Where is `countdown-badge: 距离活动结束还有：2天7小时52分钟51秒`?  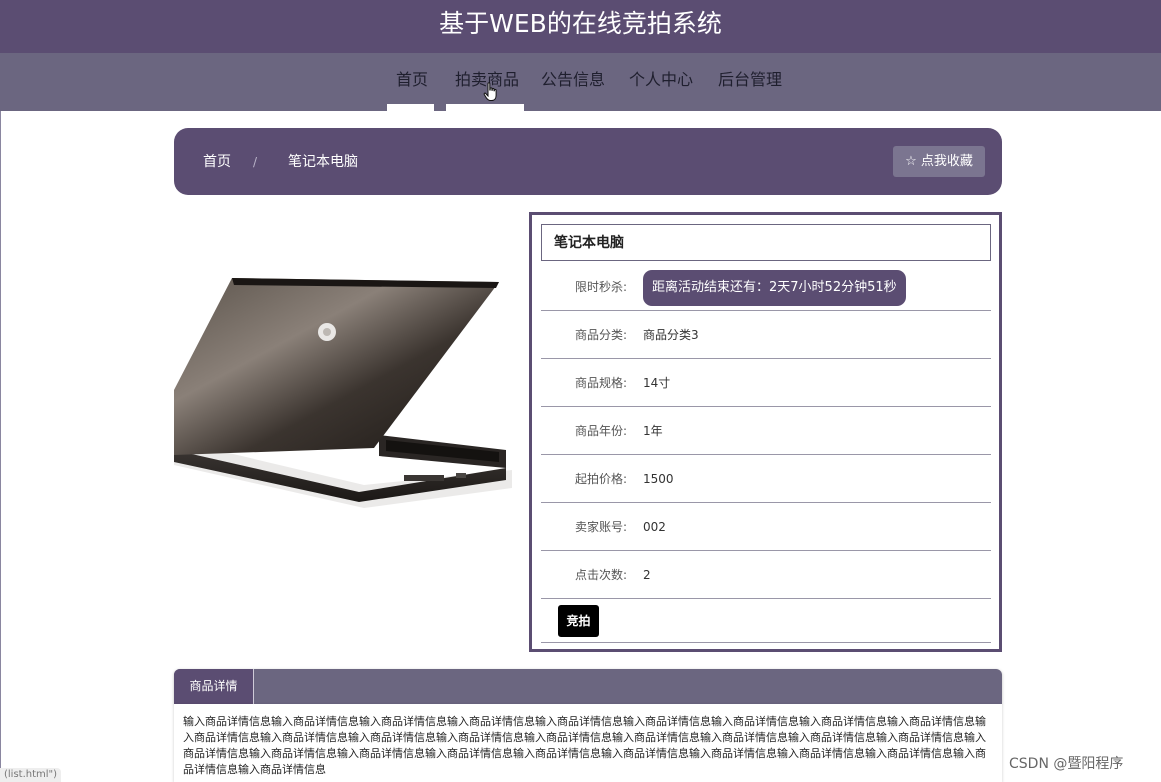
countdown-badge: 距离活动结束还有：2天7小时52分钟51秒 is located at coordinates (774, 288).